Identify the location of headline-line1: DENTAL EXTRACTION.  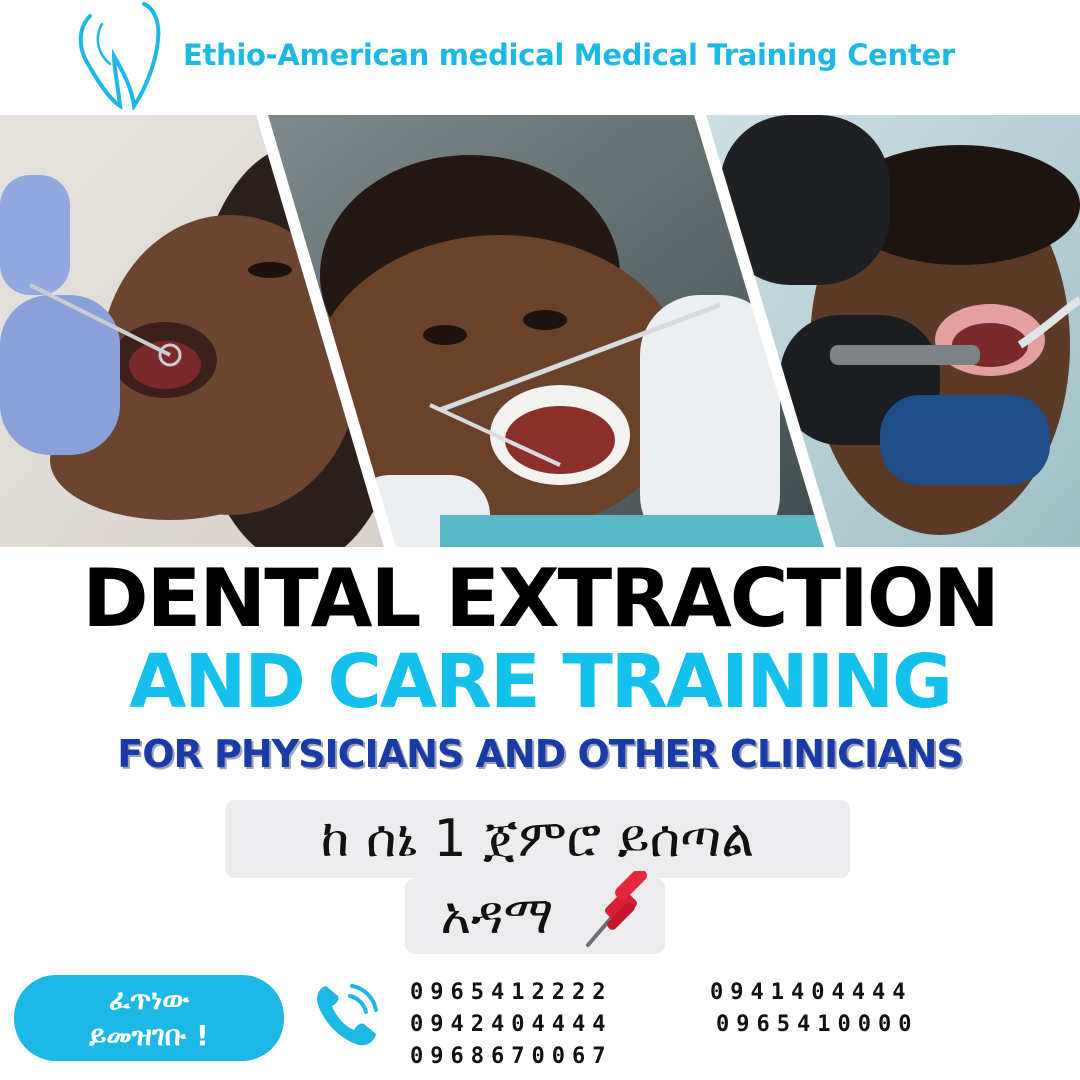
(541, 598).